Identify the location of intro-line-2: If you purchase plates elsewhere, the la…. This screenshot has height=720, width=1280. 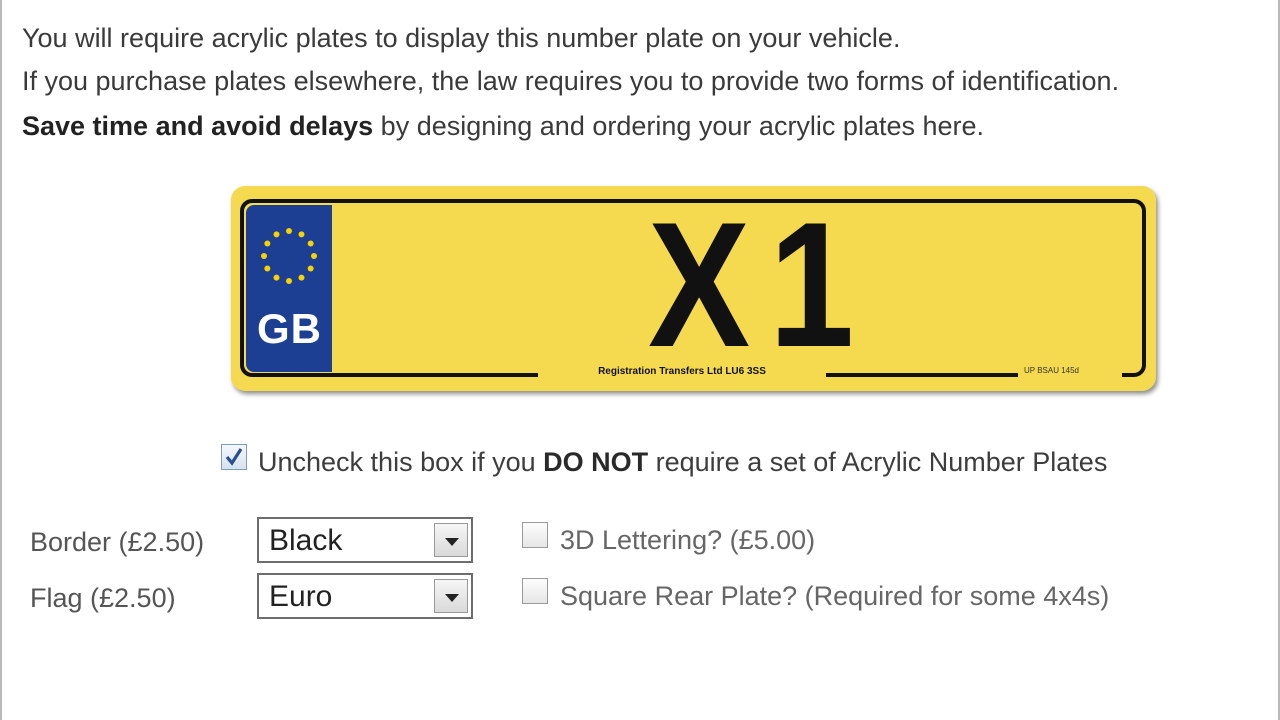
(571, 81).